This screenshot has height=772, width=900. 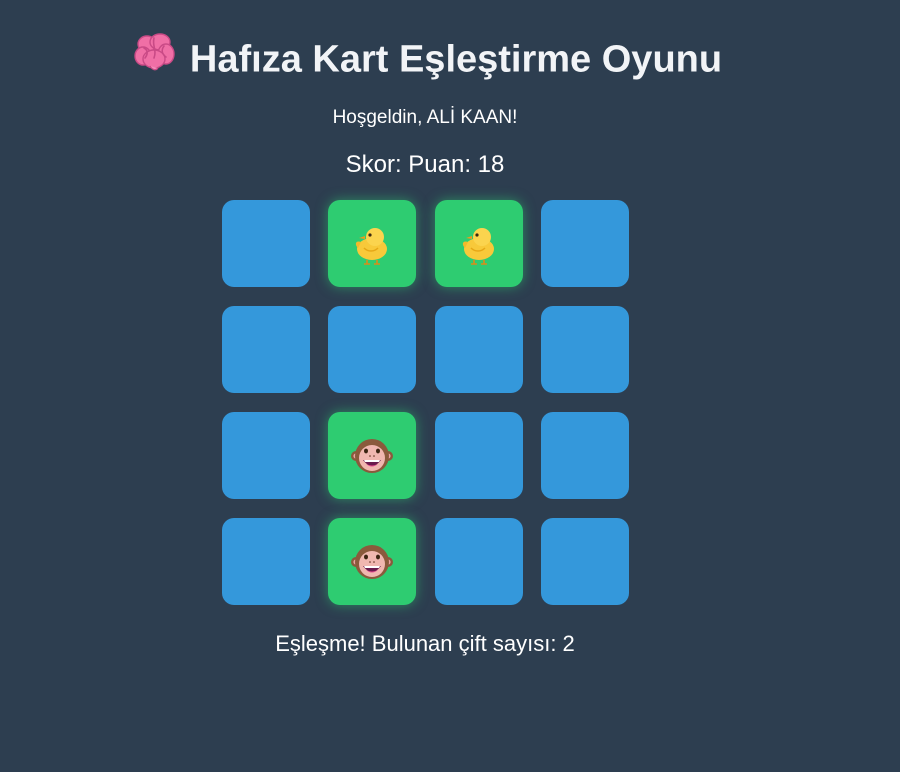 What do you see at coordinates (425, 117) in the screenshot?
I see `welcome-message: Hoşgeldin, ALİ KAAN!` at bounding box center [425, 117].